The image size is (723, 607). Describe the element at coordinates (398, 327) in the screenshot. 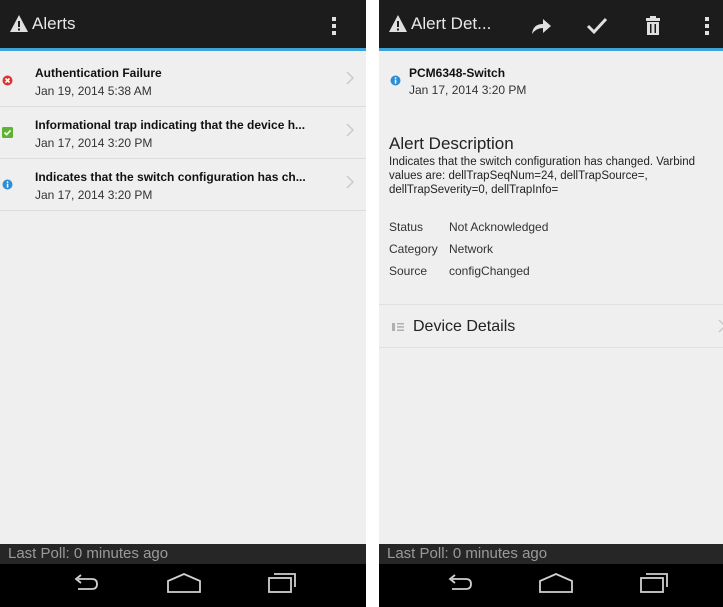

I see `device-icon` at that location.